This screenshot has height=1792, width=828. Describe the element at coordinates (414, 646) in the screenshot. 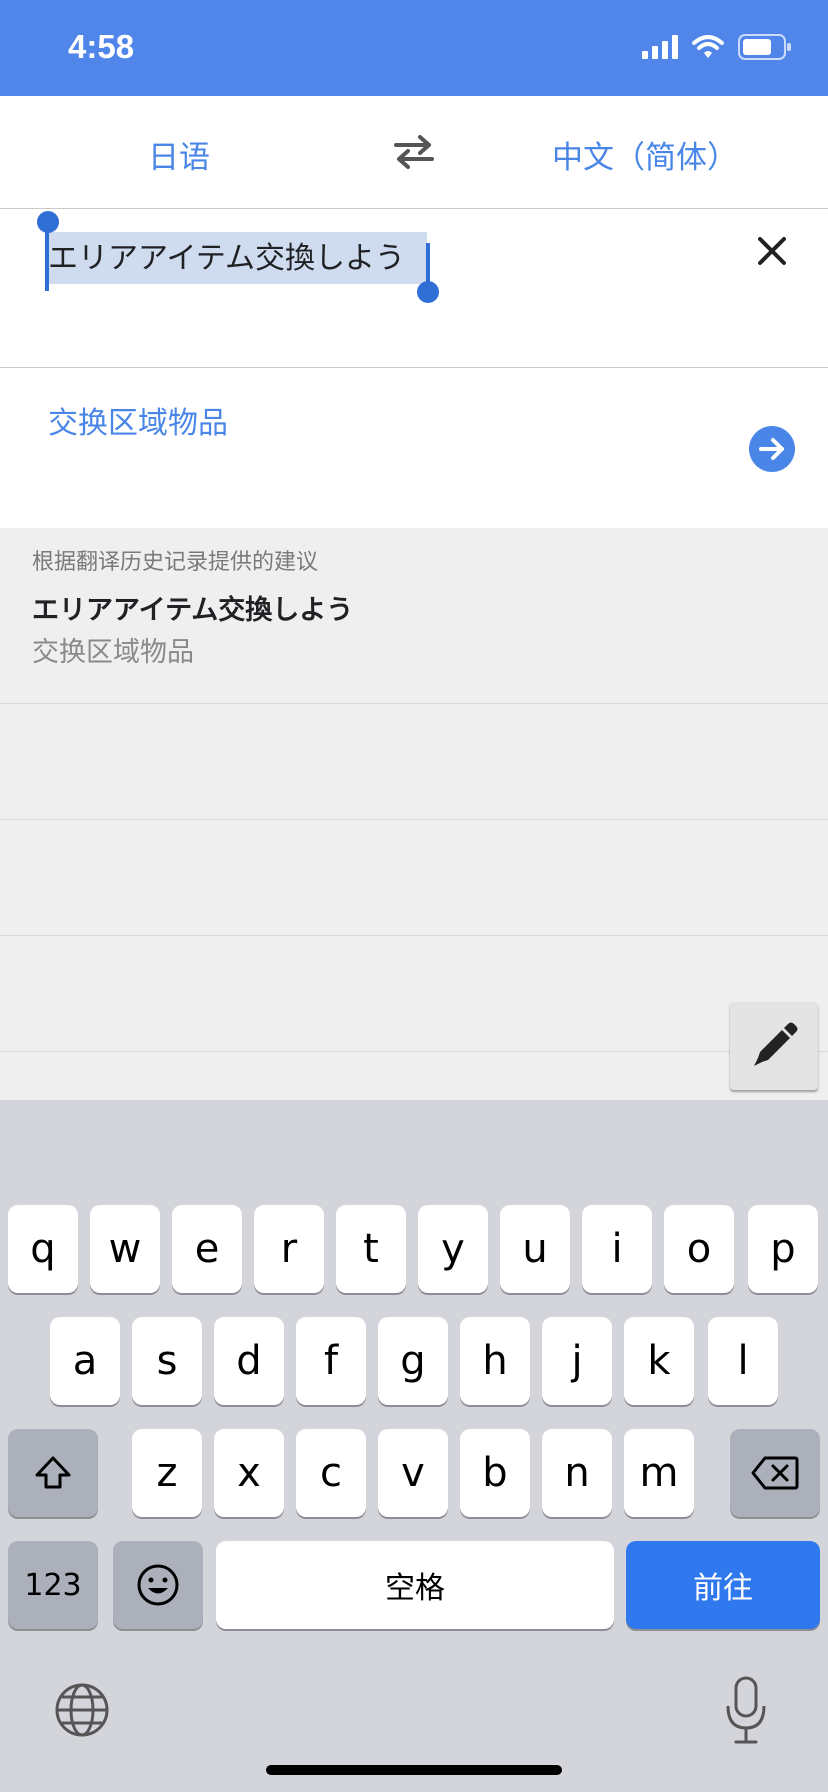

I see `history-item: エリアアイテム交換しよう 交换区域物品` at that location.